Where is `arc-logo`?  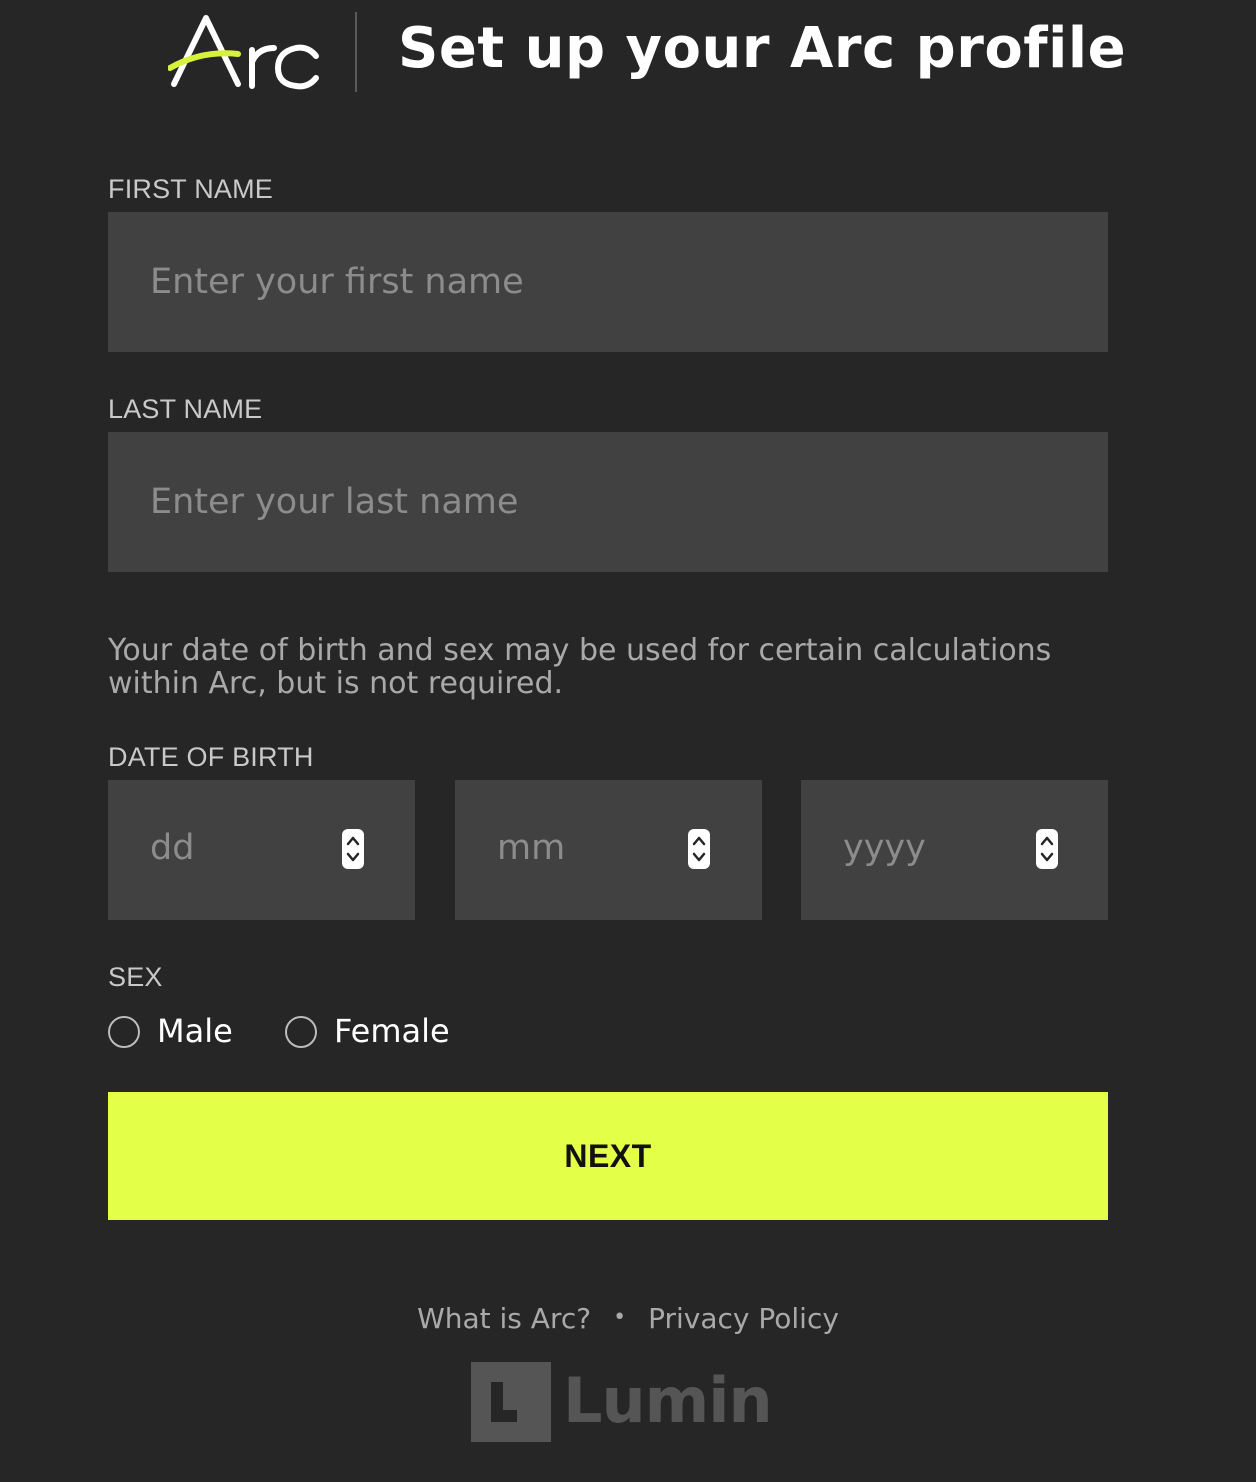 arc-logo is located at coordinates (248, 55).